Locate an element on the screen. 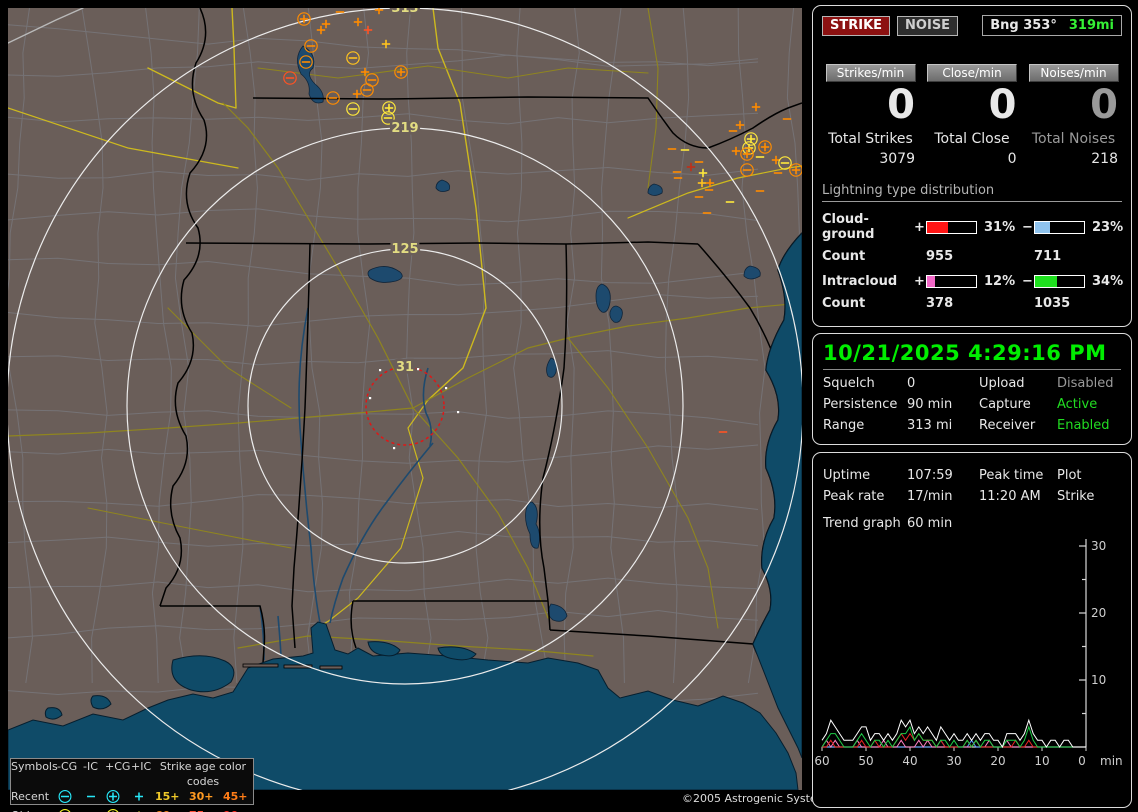 The width and height of the screenshot is (1138, 812). ic-positive-bar is located at coordinates (951, 281).